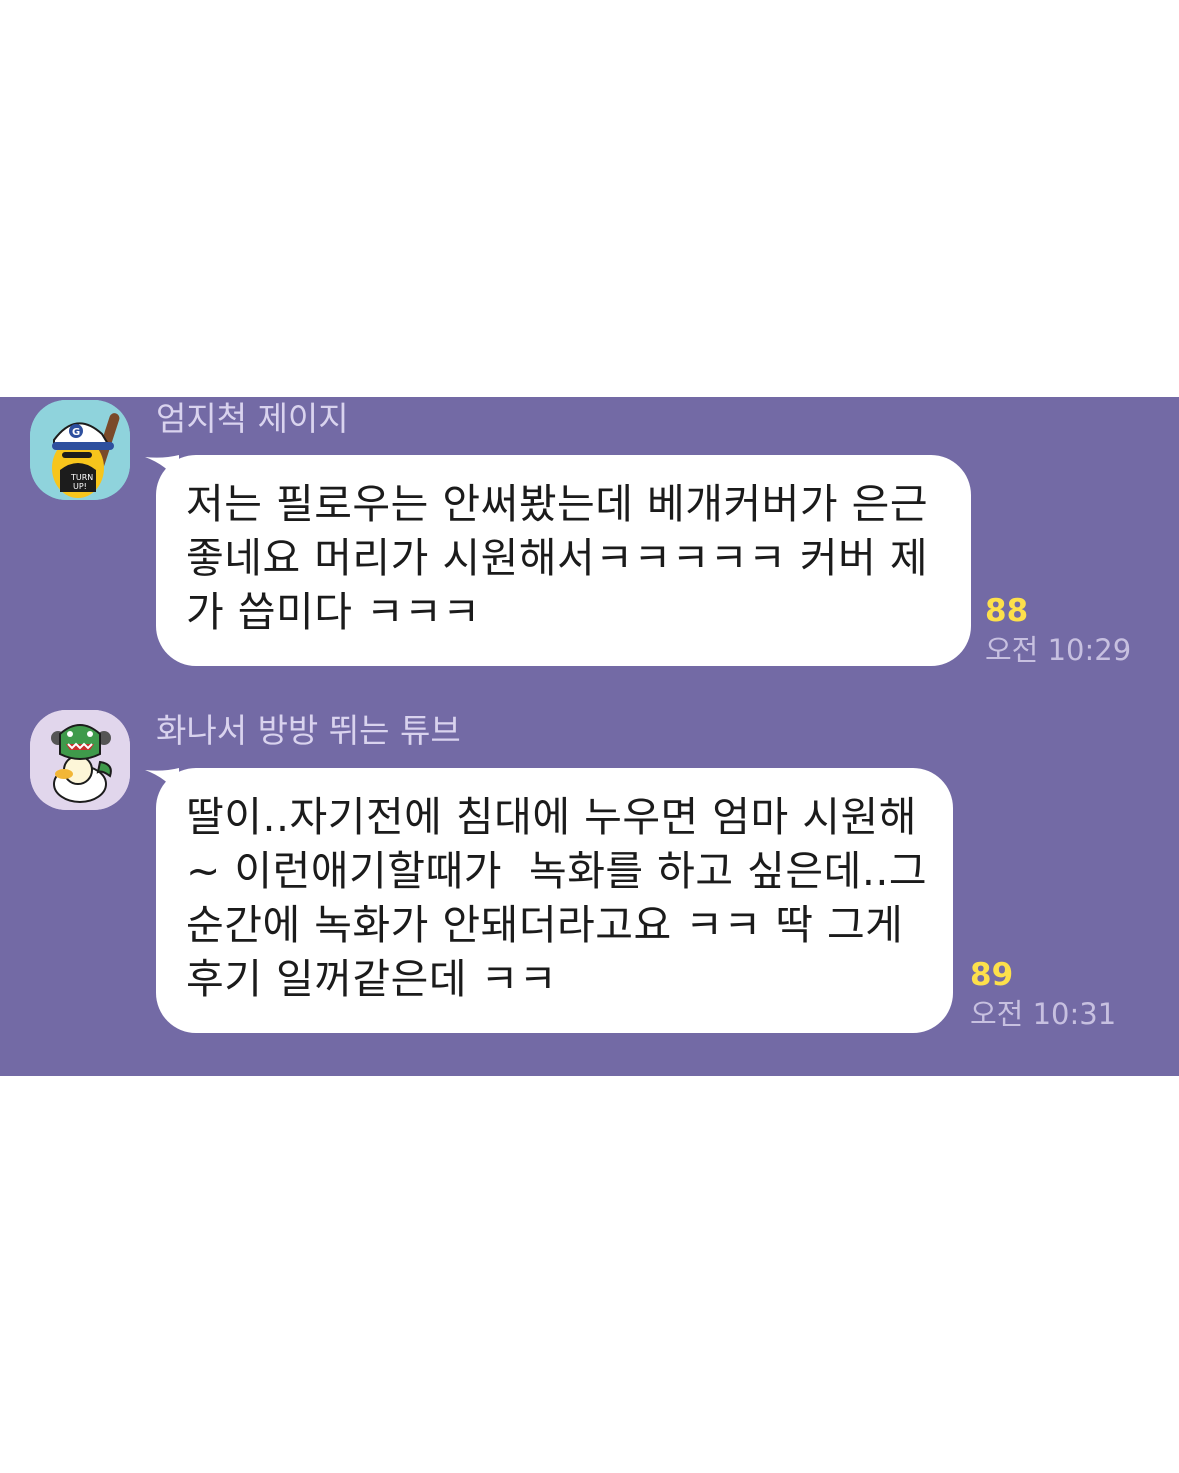 This screenshot has width=1179, height=1473. Describe the element at coordinates (308, 730) in the screenshot. I see `sender-name: 화나서 방방 뛰는 튜브` at that location.